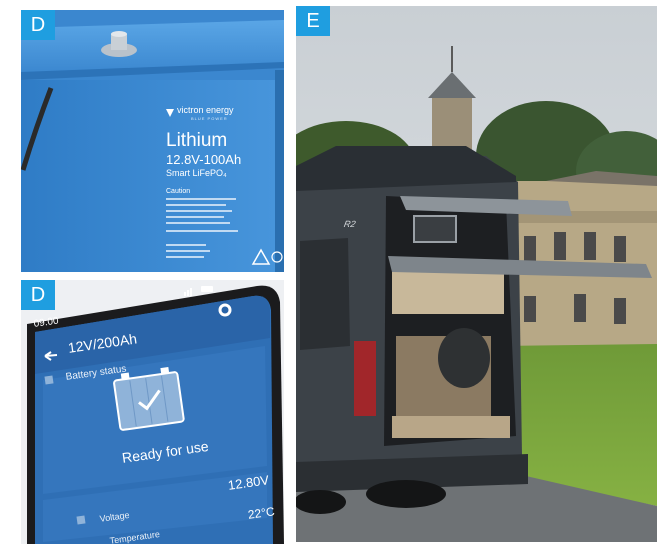 This screenshot has height=544, width=661. I want to click on battery-caution-title: Caution, so click(178, 191).